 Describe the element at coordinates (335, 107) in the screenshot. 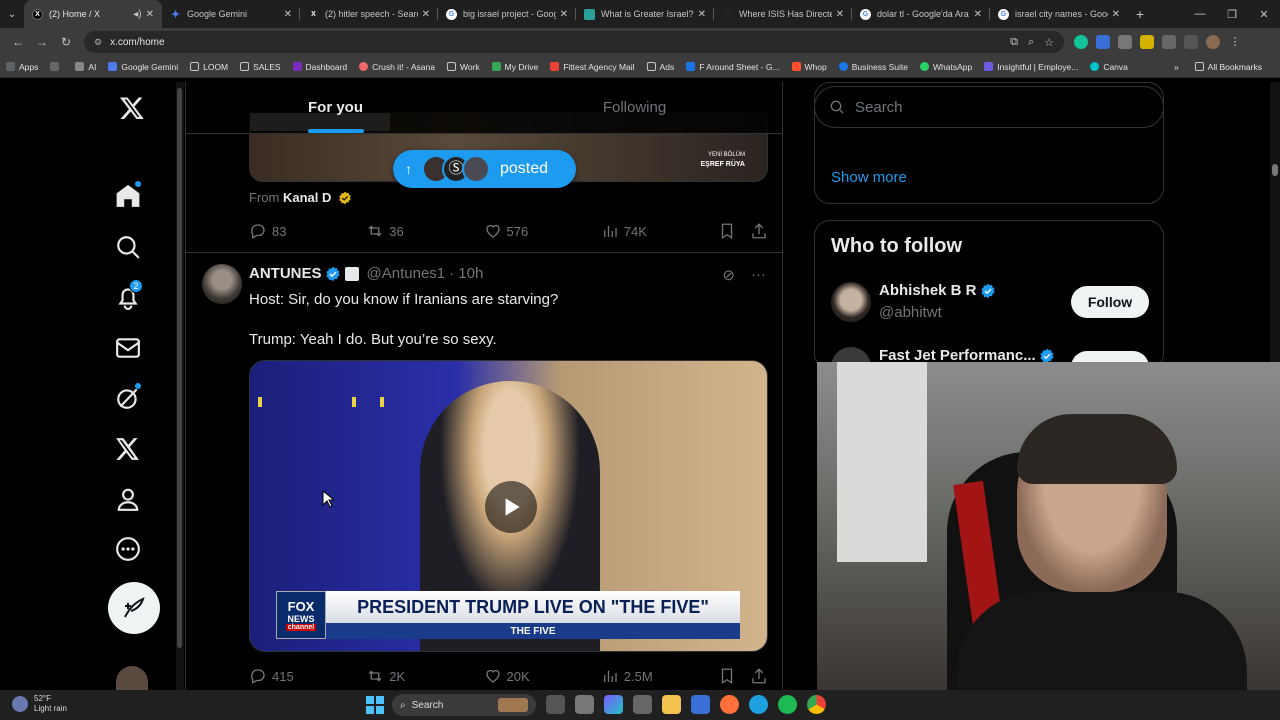

I see `tab-for-you: For you` at that location.